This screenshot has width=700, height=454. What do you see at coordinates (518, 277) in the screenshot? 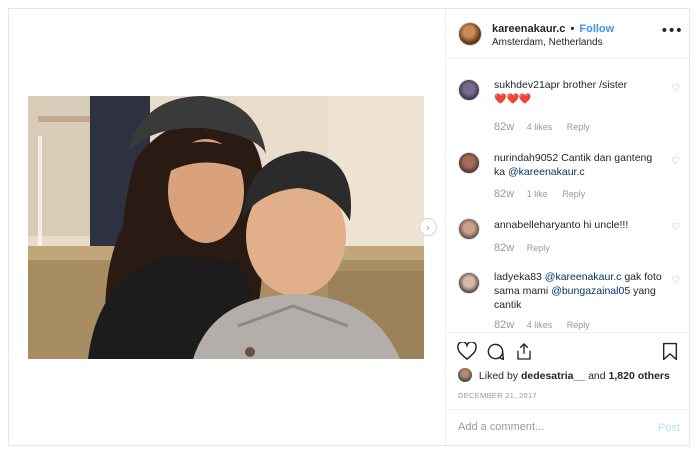
I see `comment-username: ladyeka83` at bounding box center [518, 277].